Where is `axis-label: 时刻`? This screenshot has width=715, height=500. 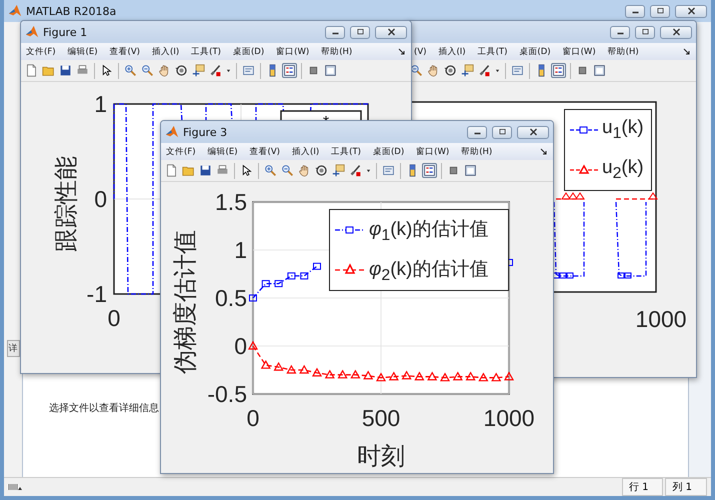 axis-label: 时刻 is located at coordinates (381, 456).